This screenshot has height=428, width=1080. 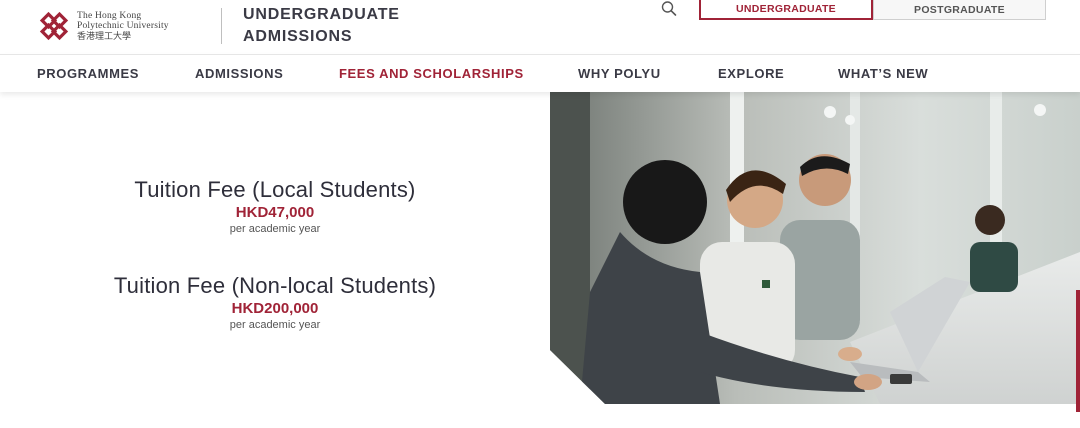 I want to click on site-title-line2: ADMISSIONS, so click(x=298, y=36).